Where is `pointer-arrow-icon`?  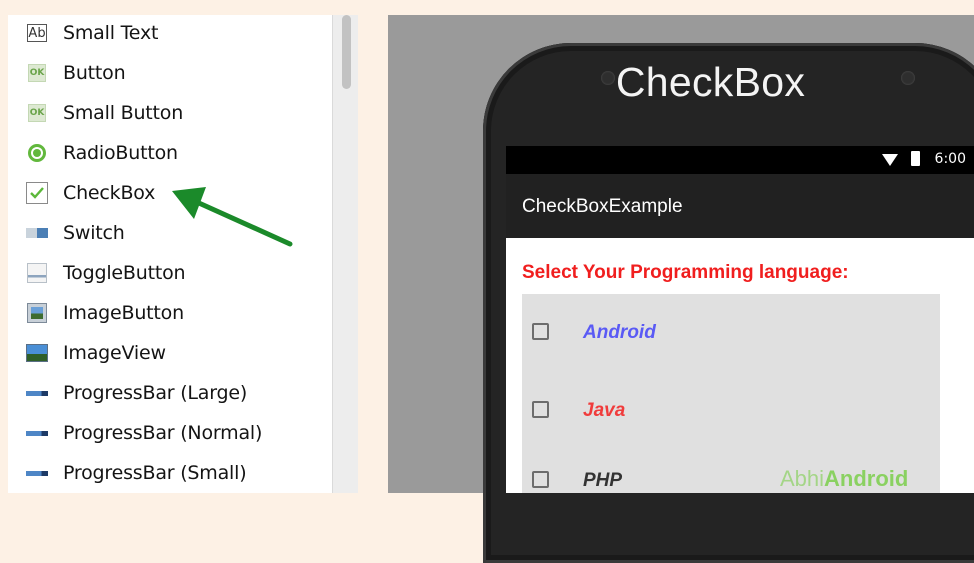
pointer-arrow-icon is located at coordinates (232, 217).